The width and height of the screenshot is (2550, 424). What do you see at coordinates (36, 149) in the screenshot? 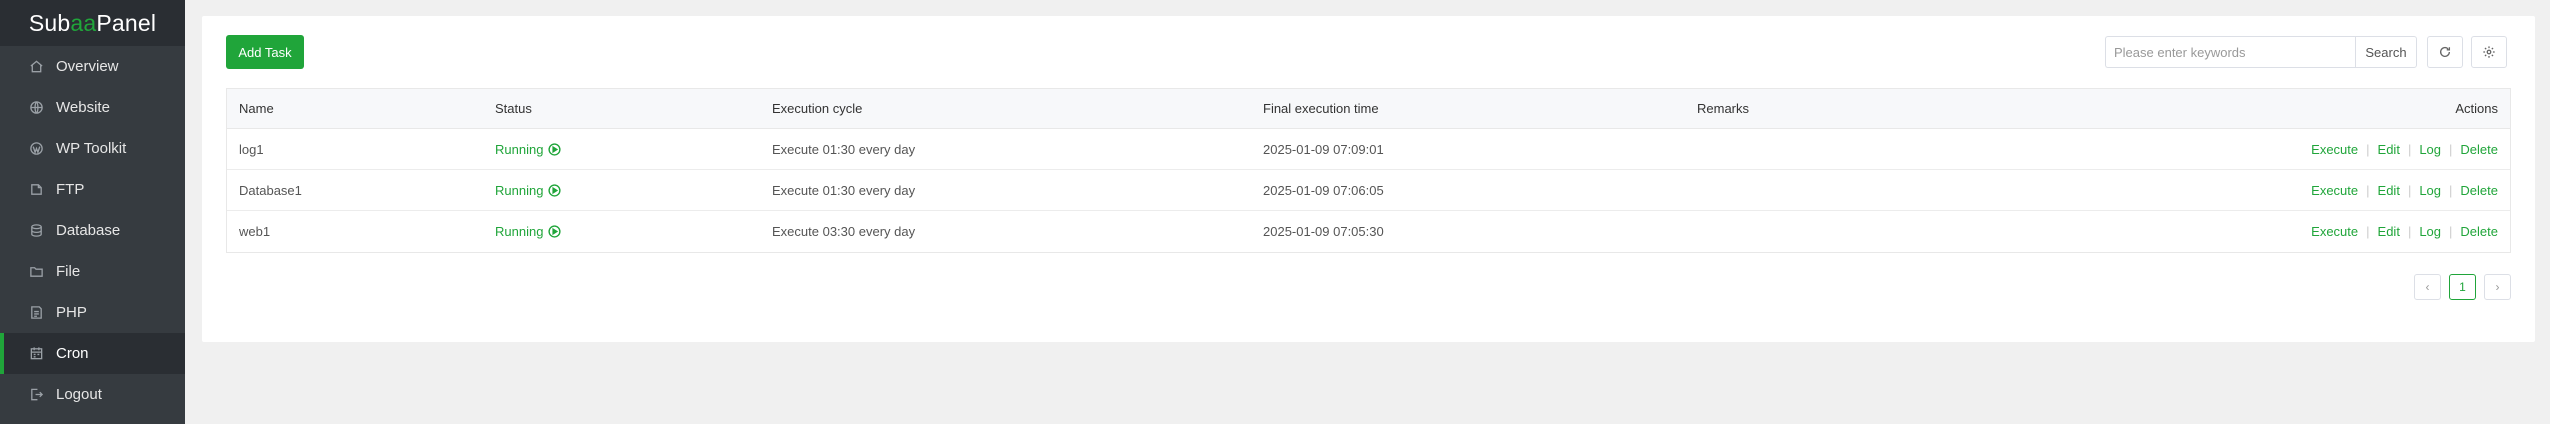
I see `wordpress-icon` at bounding box center [36, 149].